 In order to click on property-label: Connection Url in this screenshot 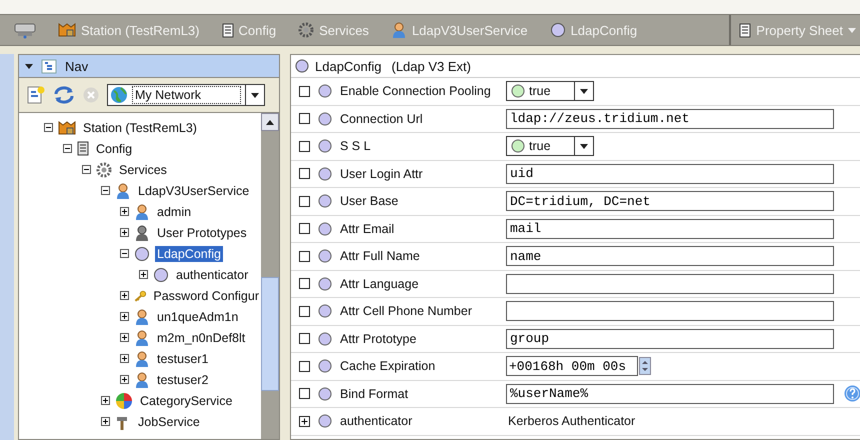, I will do `click(382, 119)`.